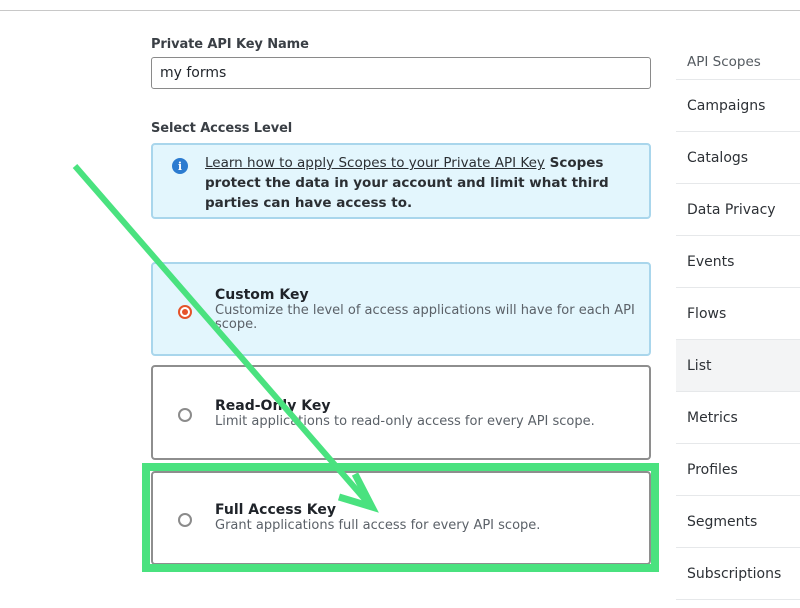  What do you see at coordinates (400, 10) in the screenshot?
I see `top-divider` at bounding box center [400, 10].